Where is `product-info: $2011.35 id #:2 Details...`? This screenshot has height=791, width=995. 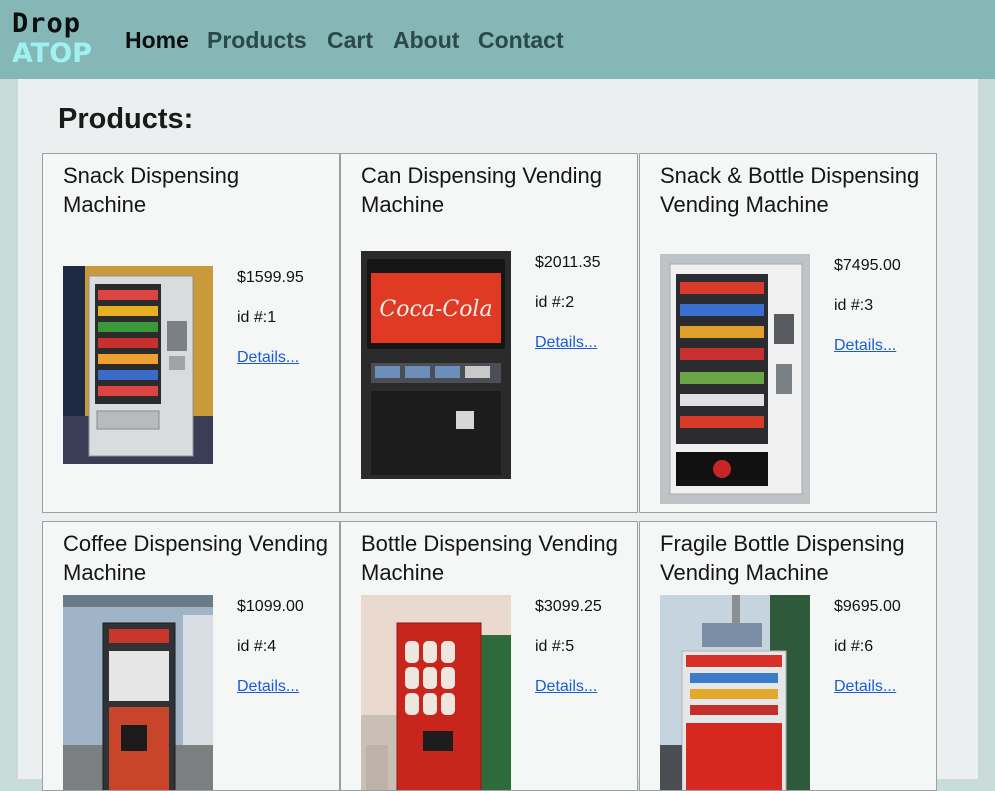
product-info: $2011.35 id #:2 Details... is located at coordinates (585, 303).